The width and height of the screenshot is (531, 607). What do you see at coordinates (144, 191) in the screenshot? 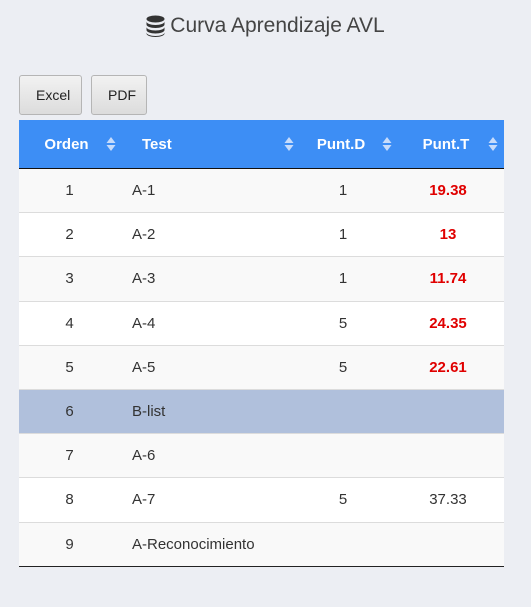
I see `cell-test: A-1` at bounding box center [144, 191].